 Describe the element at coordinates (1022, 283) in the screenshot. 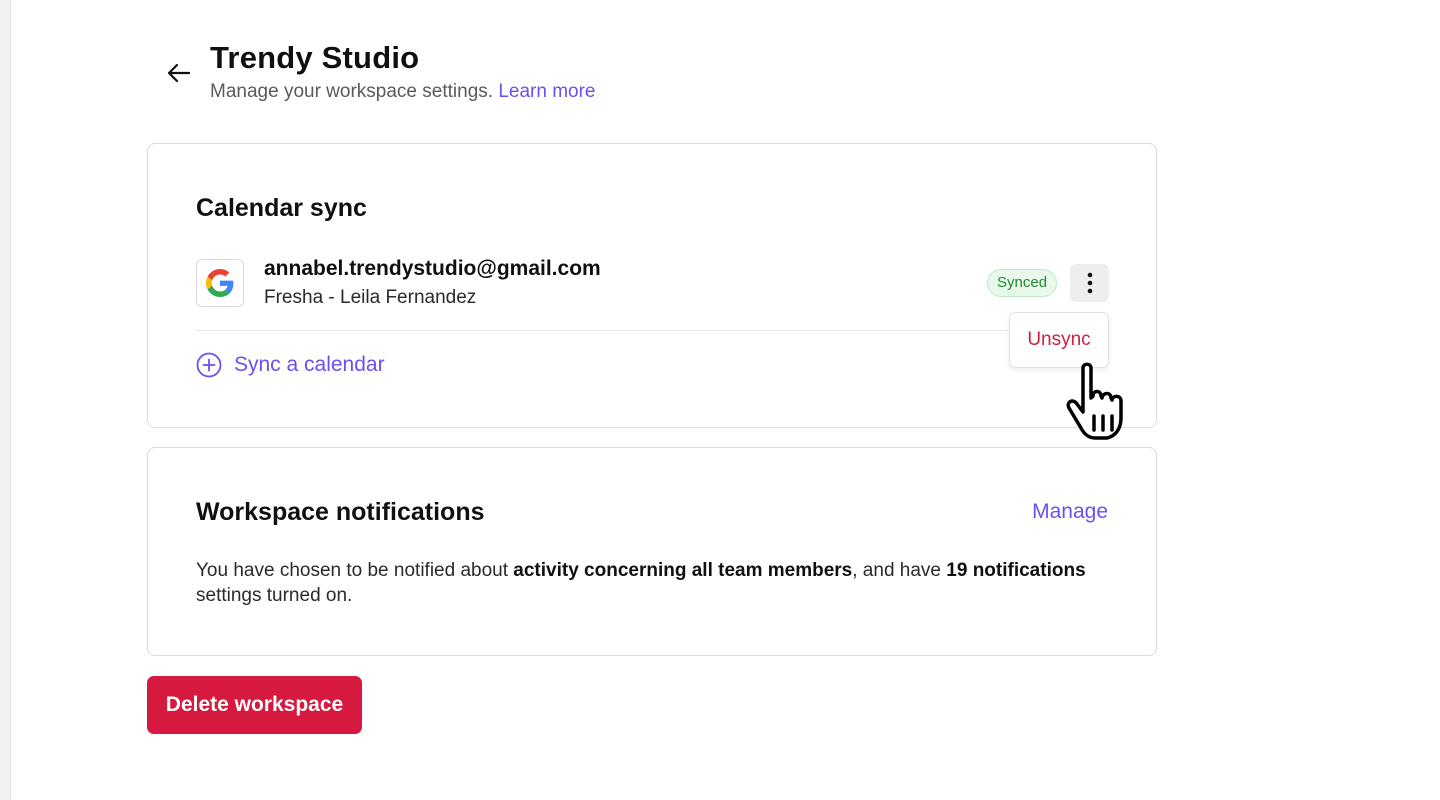

I see `status-badge: Synced` at that location.